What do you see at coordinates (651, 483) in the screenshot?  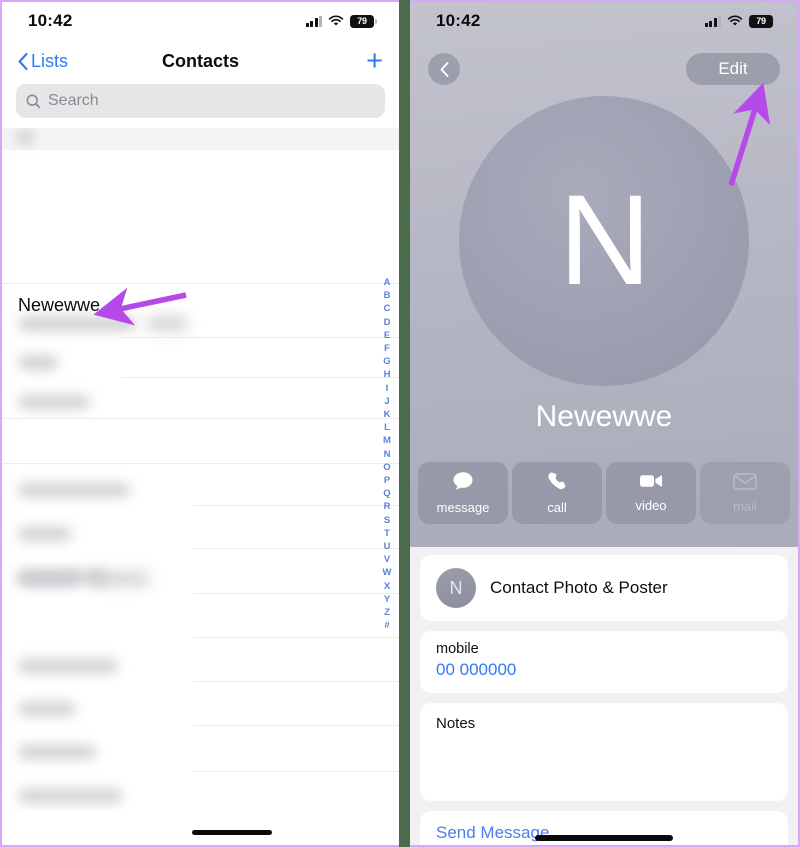 I see `video-camera-icon` at bounding box center [651, 483].